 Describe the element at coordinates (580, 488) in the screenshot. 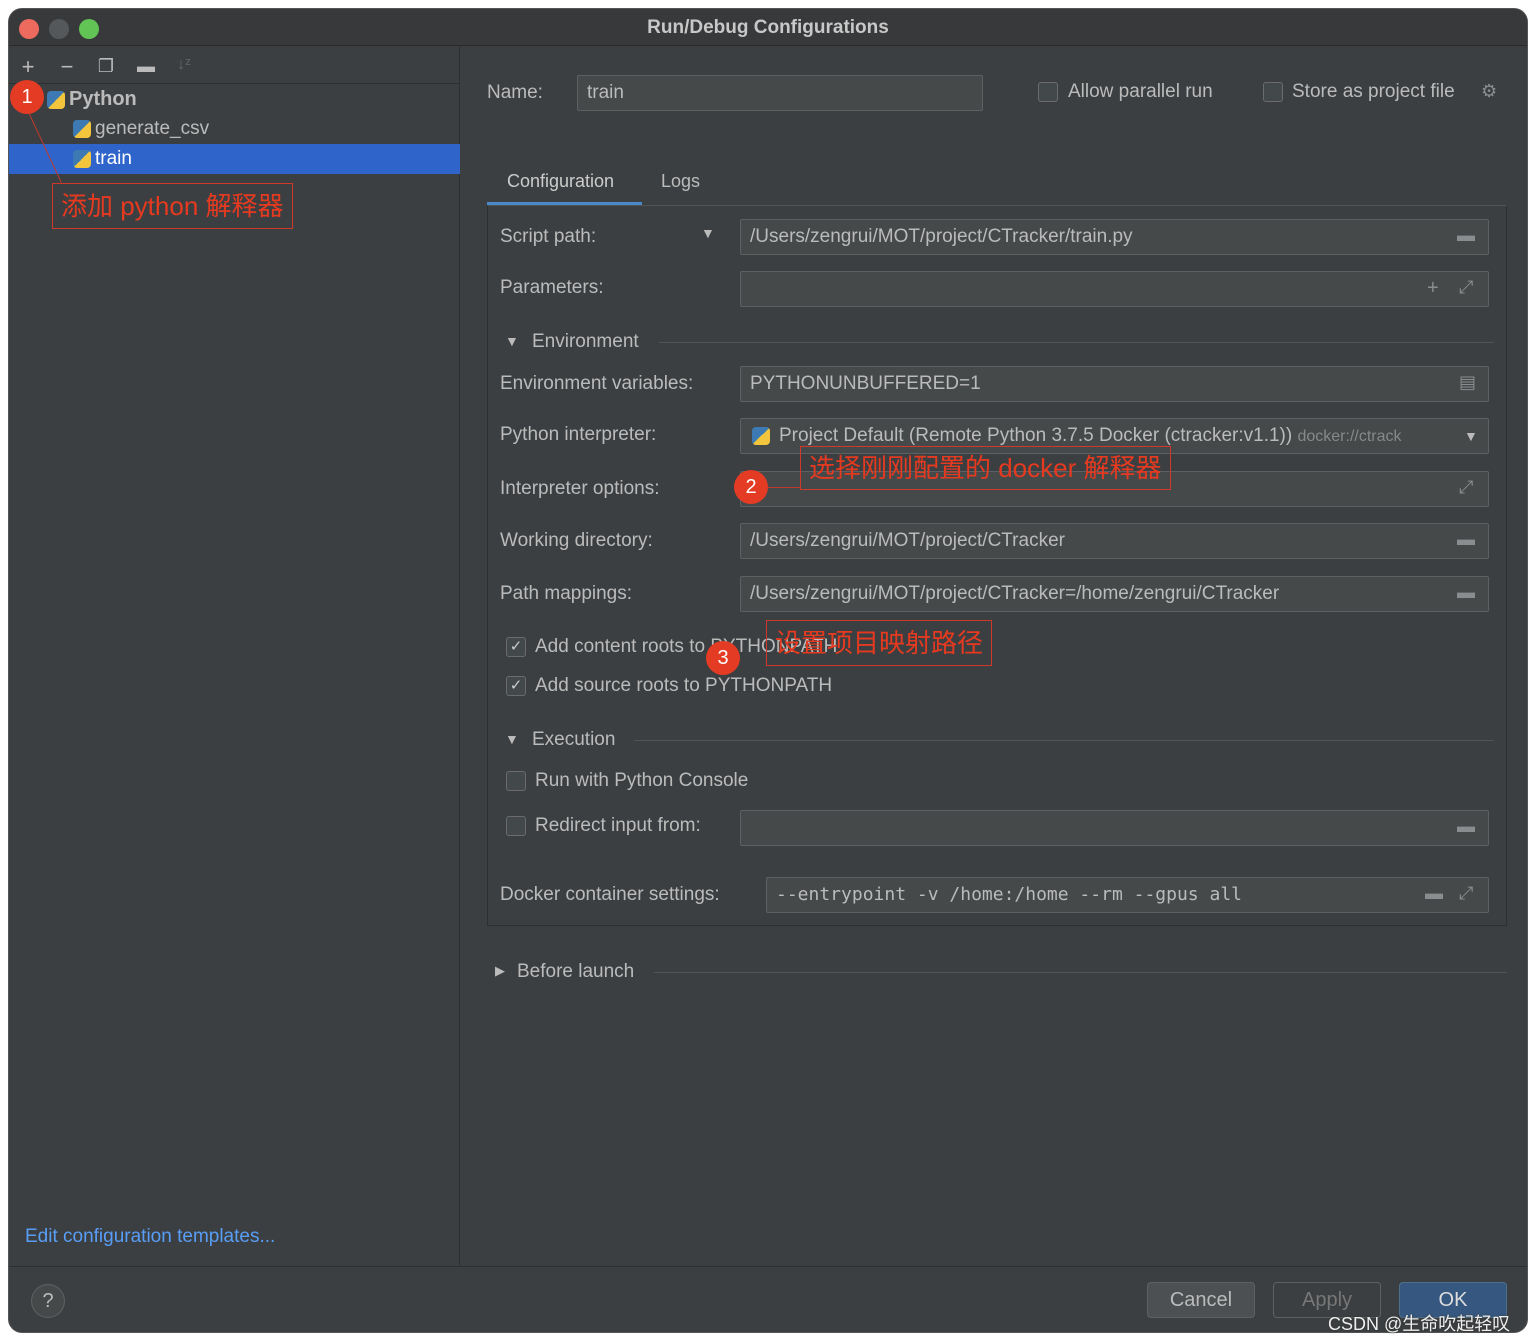

I see `interp-options-label: Interpreter options:` at that location.